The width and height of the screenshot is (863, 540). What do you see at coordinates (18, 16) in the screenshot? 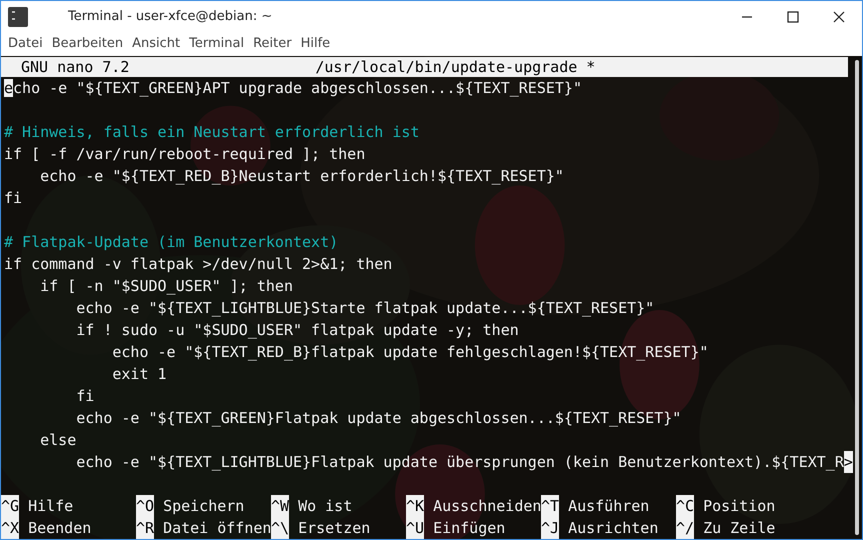
I see `terminal-icon` at bounding box center [18, 16].